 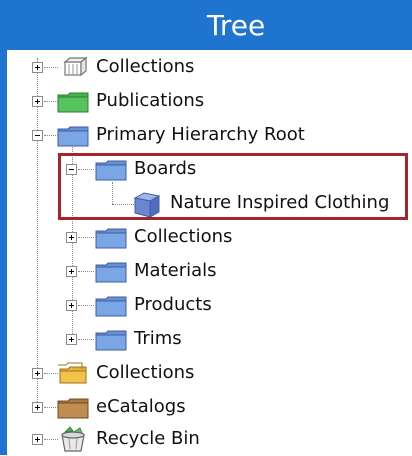 I want to click on panel-title: Tree, so click(x=236, y=25).